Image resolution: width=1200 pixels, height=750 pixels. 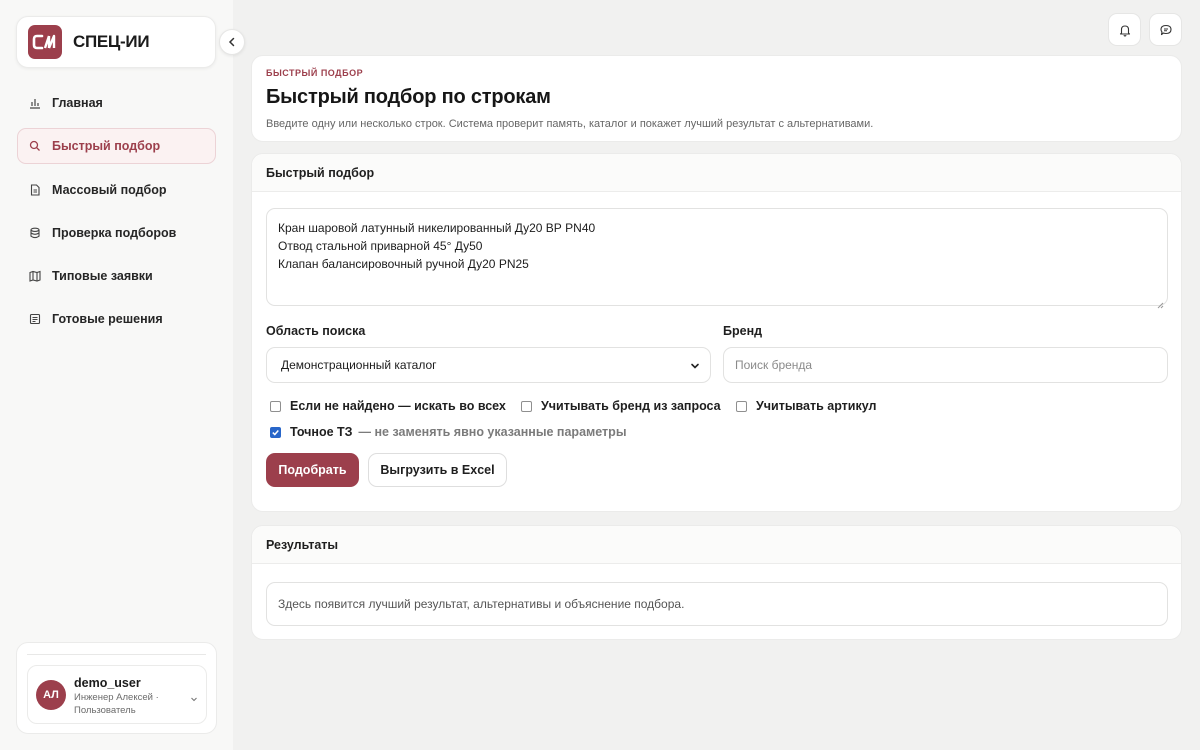 I want to click on sidebar-item-bulk-match: Массовый подбор, so click(x=116, y=190).